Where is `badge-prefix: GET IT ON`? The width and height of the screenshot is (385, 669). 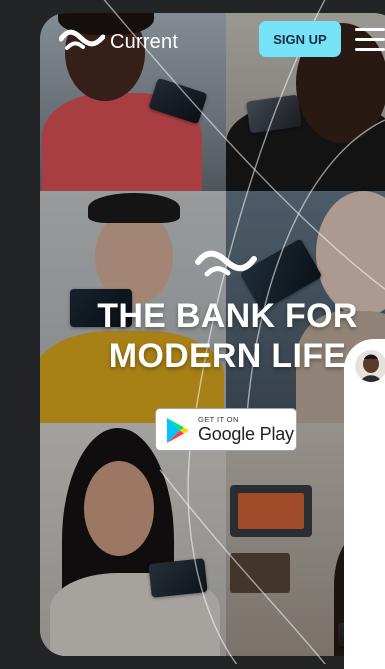 badge-prefix: GET IT ON is located at coordinates (218, 419).